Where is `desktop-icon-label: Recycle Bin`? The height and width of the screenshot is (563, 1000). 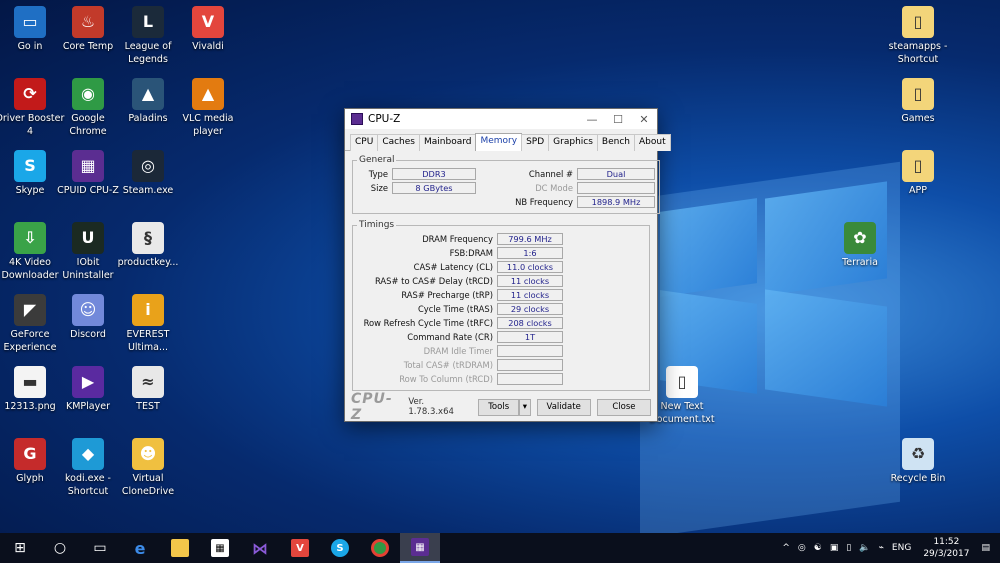 desktop-icon-label: Recycle Bin is located at coordinates (918, 478).